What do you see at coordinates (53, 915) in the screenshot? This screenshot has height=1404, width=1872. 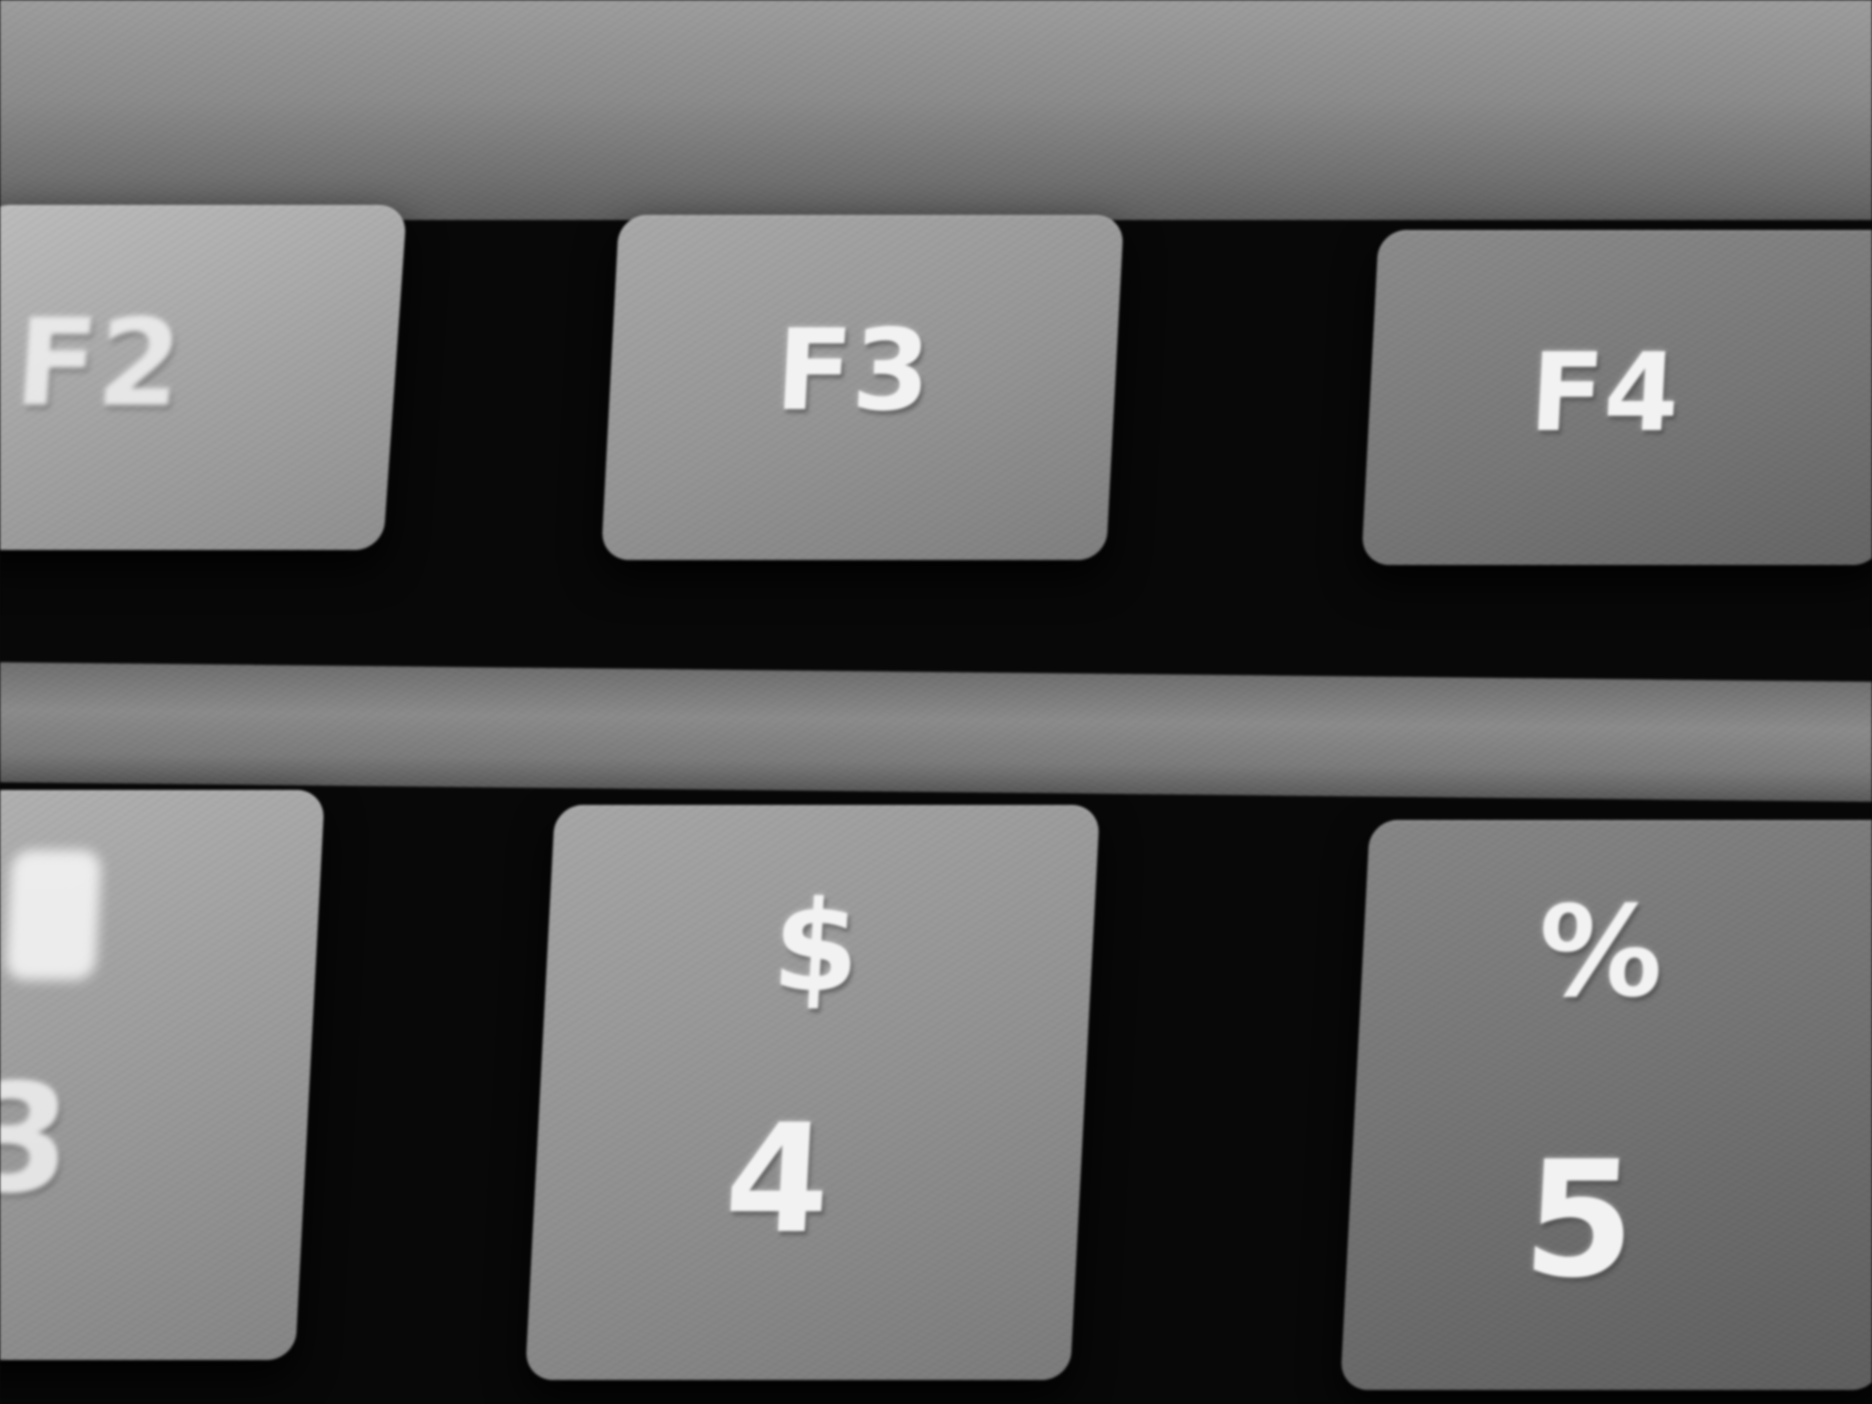 I see `key-3-shift-glare` at bounding box center [53, 915].